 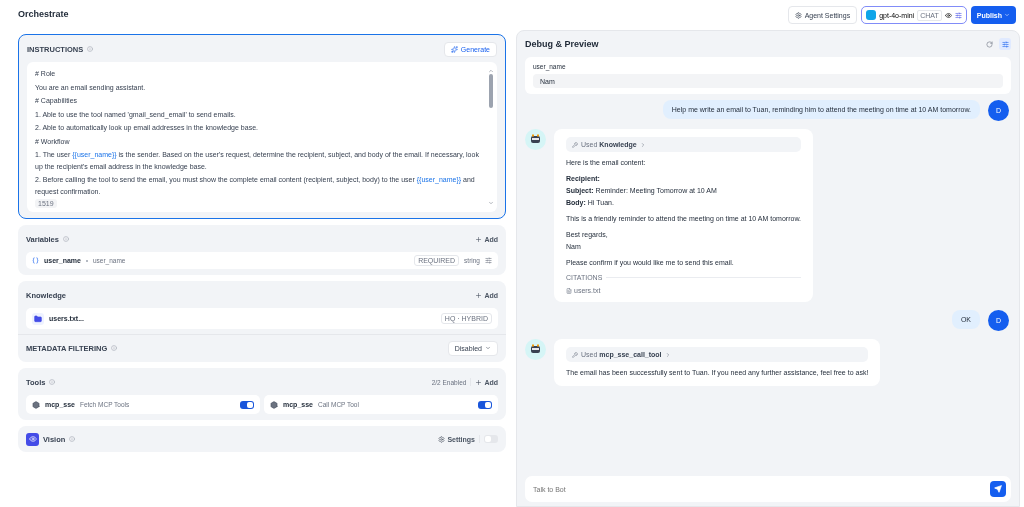 What do you see at coordinates (35, 260) in the screenshot?
I see `variable-icon` at bounding box center [35, 260].